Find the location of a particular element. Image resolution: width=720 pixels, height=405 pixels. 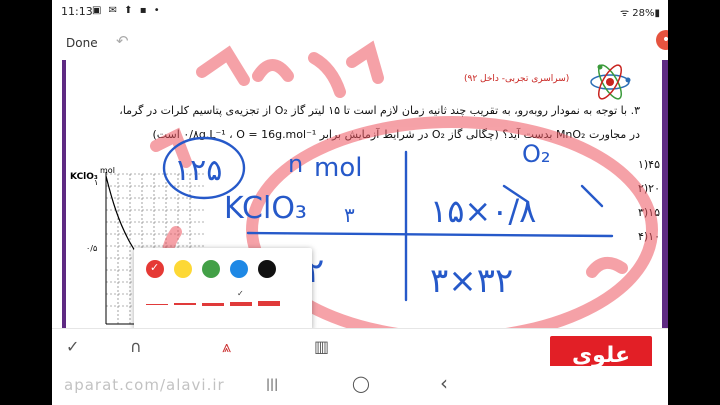

option-3: ۱۵(۳ is located at coordinates (630, 212).